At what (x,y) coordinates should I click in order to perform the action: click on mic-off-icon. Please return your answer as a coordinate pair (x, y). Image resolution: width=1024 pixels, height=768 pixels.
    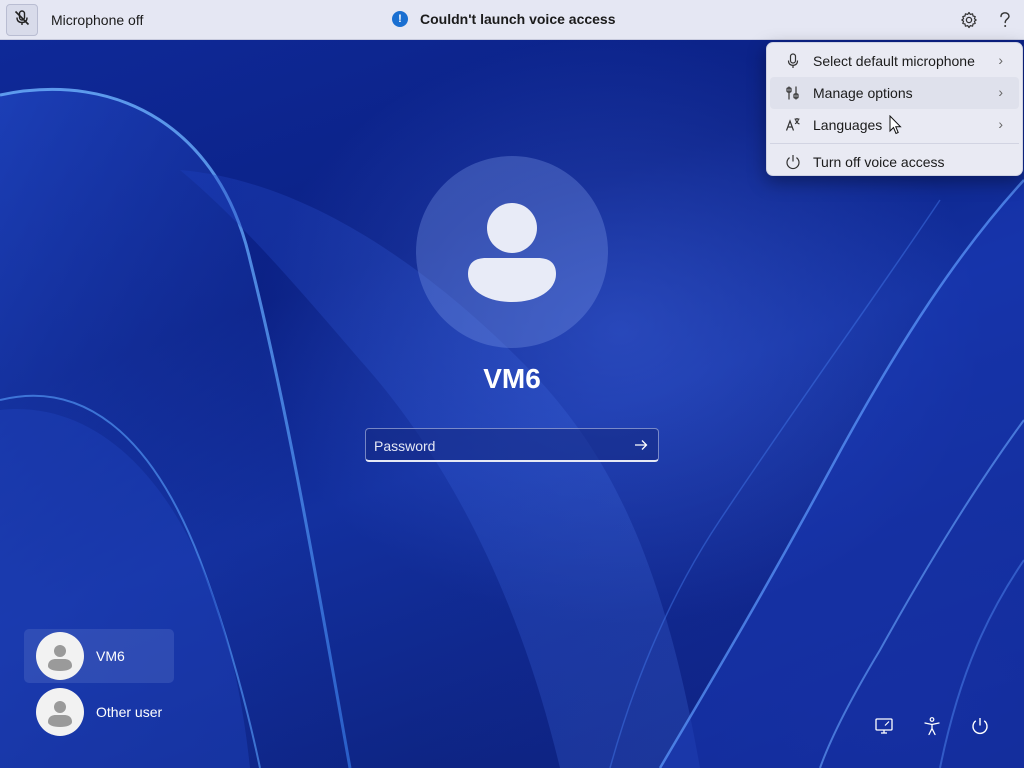
    Looking at the image, I should click on (22, 20).